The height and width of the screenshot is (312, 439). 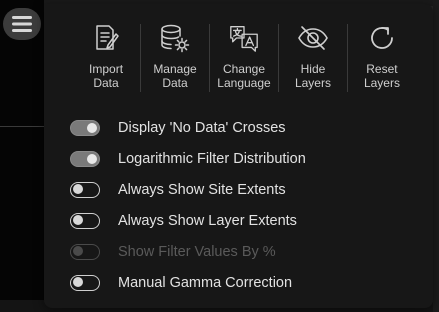 What do you see at coordinates (244, 69) in the screenshot?
I see `change-language-label-line1: Change` at bounding box center [244, 69].